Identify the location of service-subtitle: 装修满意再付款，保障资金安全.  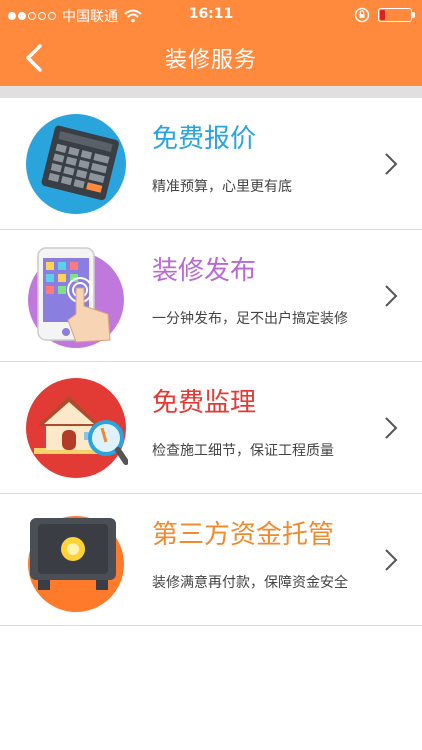
(250, 583).